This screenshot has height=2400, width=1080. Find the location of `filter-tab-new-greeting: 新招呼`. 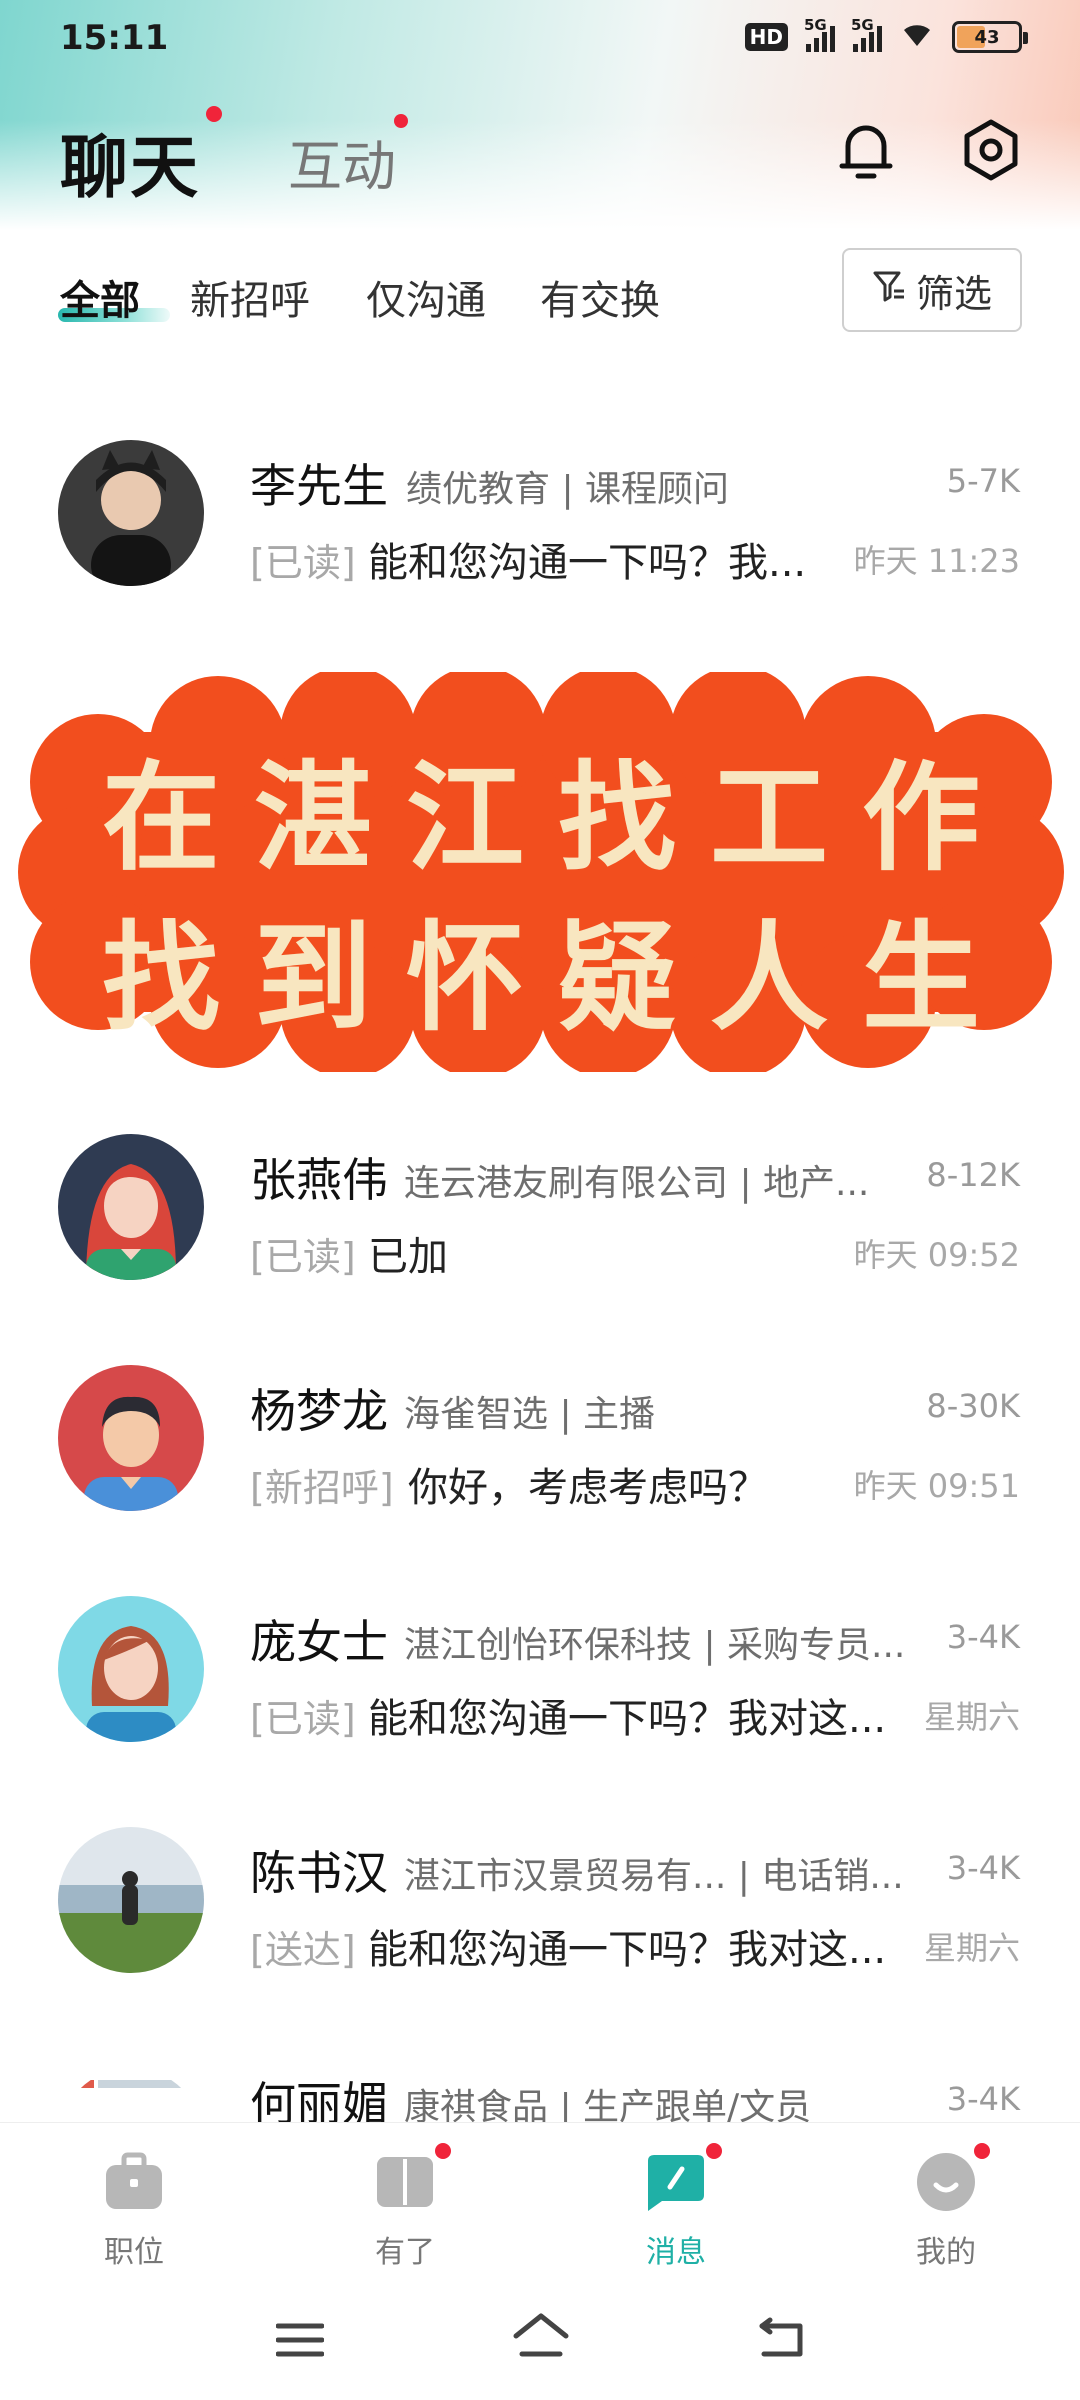

filter-tab-new-greeting: 新招呼 is located at coordinates (250, 297).